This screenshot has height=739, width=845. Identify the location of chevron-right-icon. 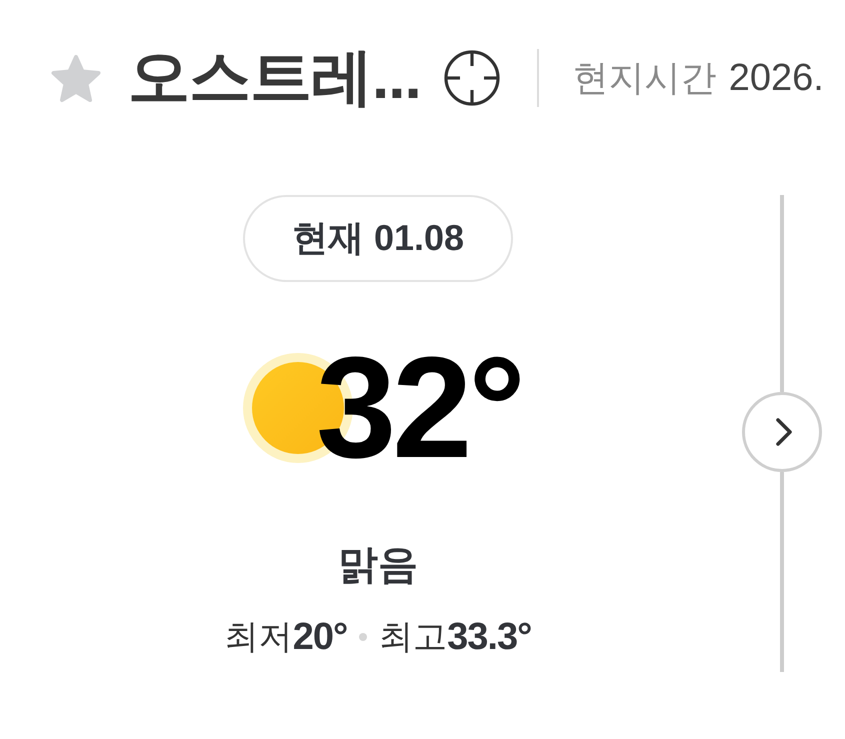
(784, 432).